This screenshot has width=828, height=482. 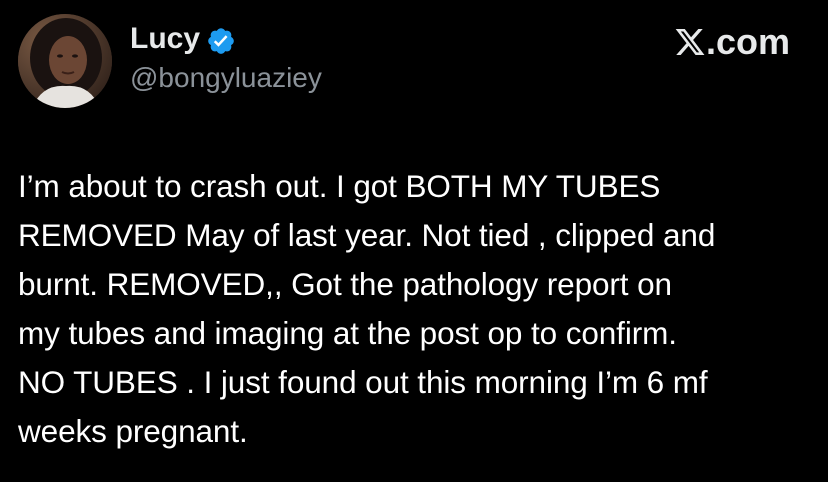 I want to click on author-handle: @bongyluaziey, so click(x=226, y=78).